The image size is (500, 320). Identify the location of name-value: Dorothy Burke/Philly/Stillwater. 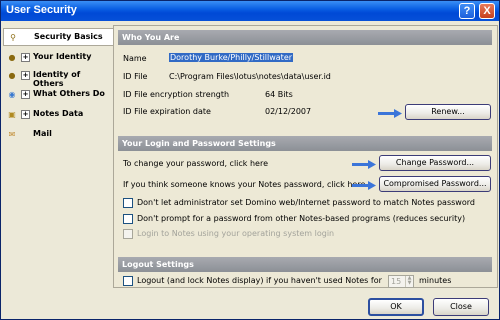
(231, 57).